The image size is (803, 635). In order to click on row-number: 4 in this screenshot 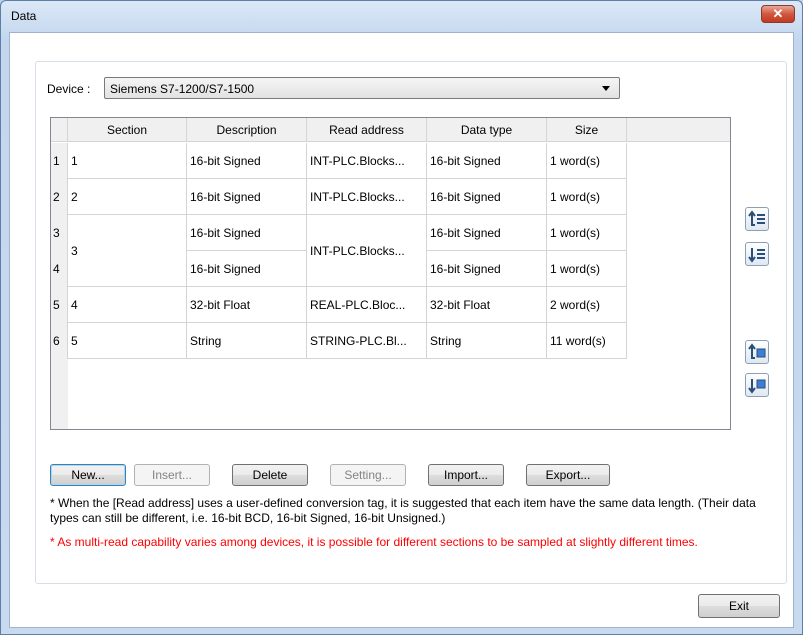, I will do `click(59, 269)`.